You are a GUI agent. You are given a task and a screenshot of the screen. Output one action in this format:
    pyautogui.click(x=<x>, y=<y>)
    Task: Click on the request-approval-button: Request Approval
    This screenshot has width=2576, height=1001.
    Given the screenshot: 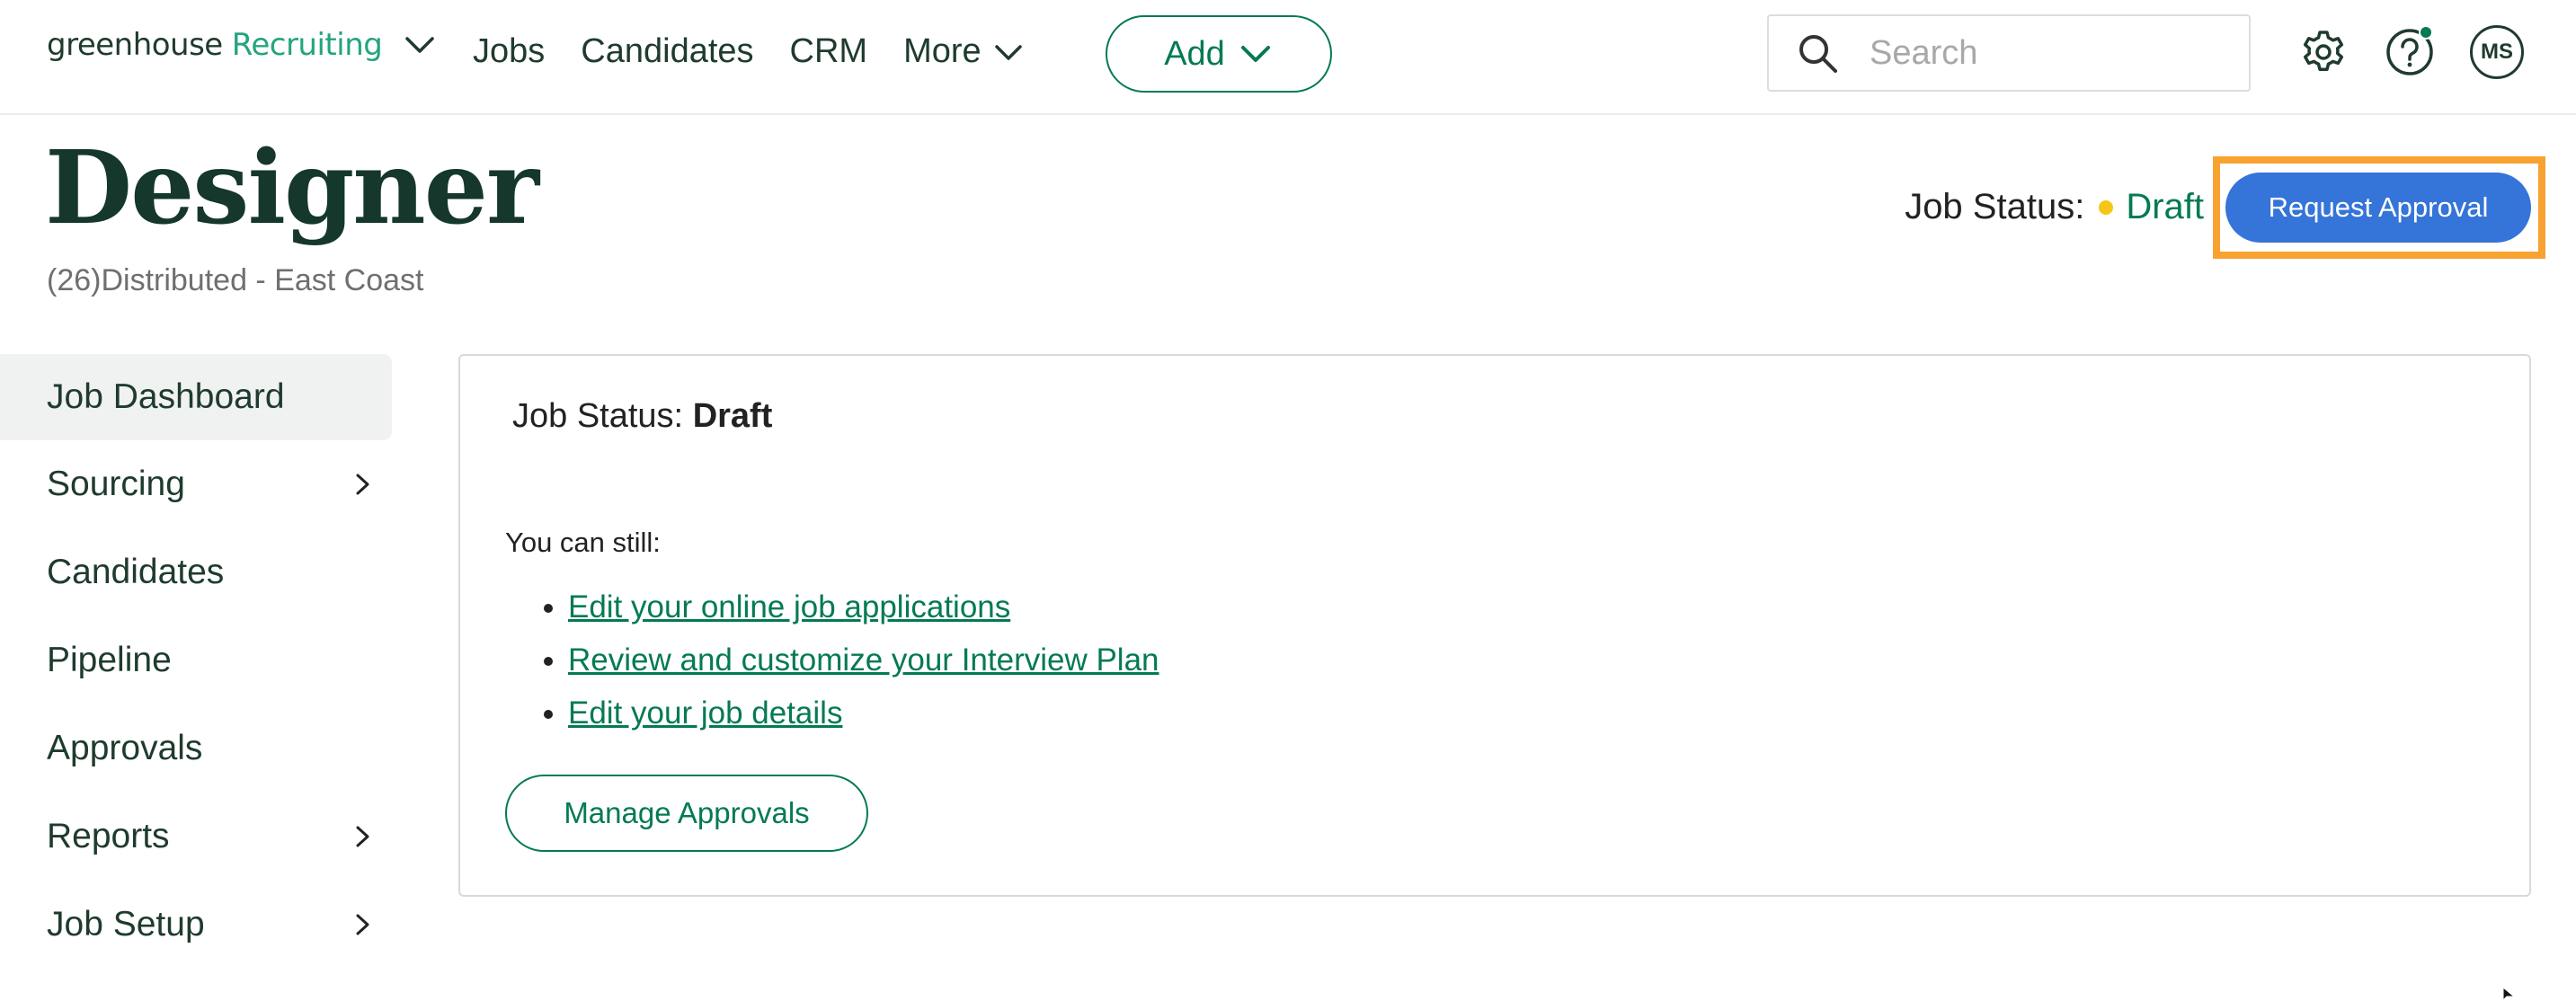 What is the action you would take?
    pyautogui.click(x=2378, y=208)
    